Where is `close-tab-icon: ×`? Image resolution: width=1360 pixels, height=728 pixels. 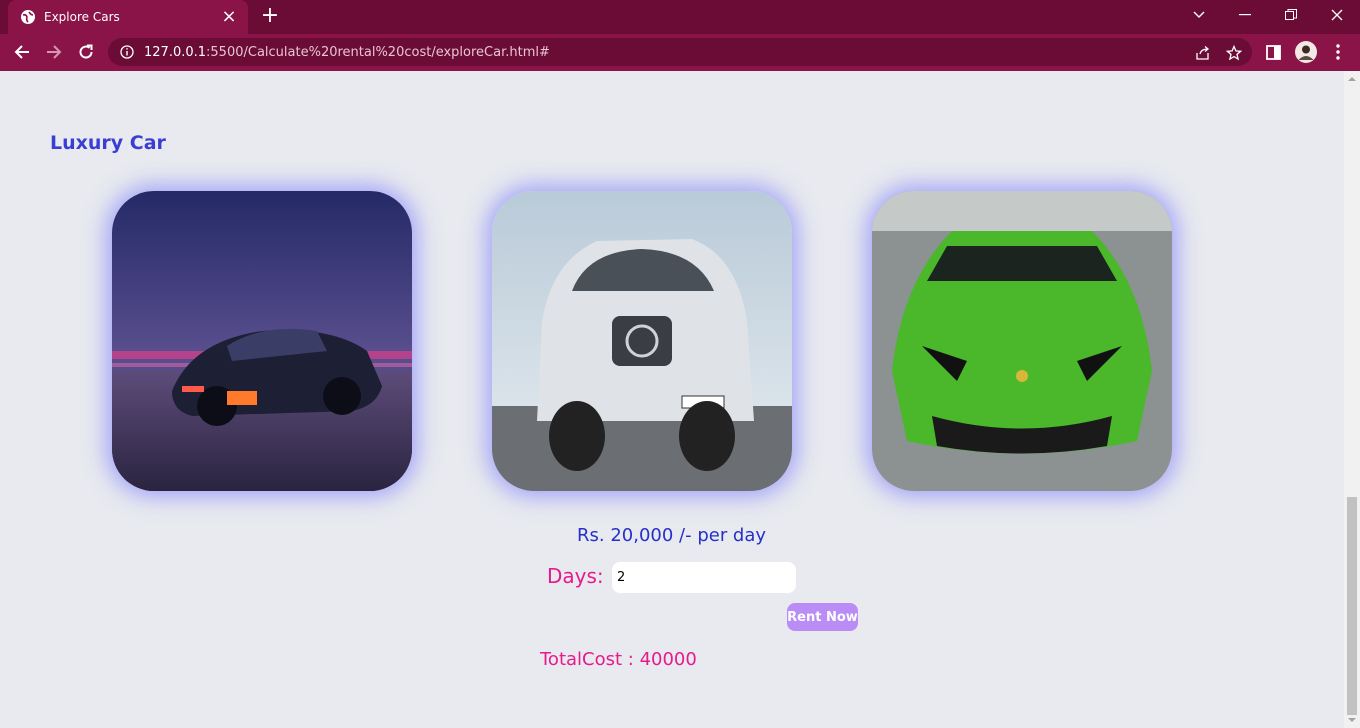 close-tab-icon: × is located at coordinates (229, 17).